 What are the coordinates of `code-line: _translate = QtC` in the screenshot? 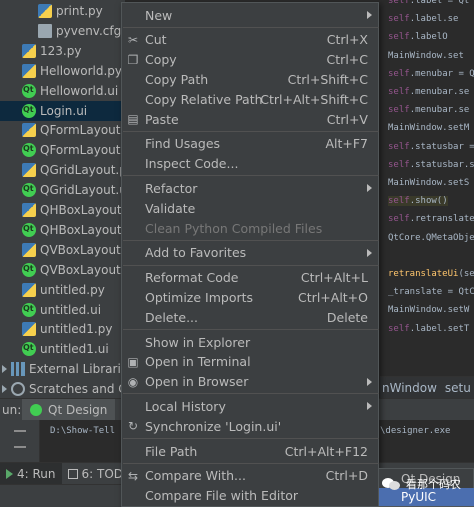 It's located at (431, 292).